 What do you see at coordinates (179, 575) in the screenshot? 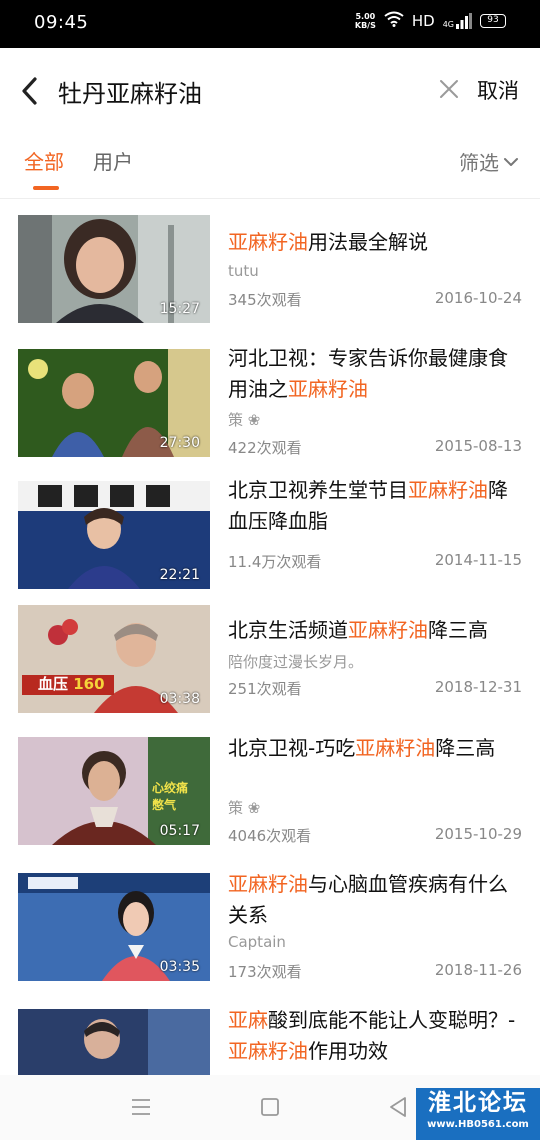
I see `video-duration: 22:21` at bounding box center [179, 575].